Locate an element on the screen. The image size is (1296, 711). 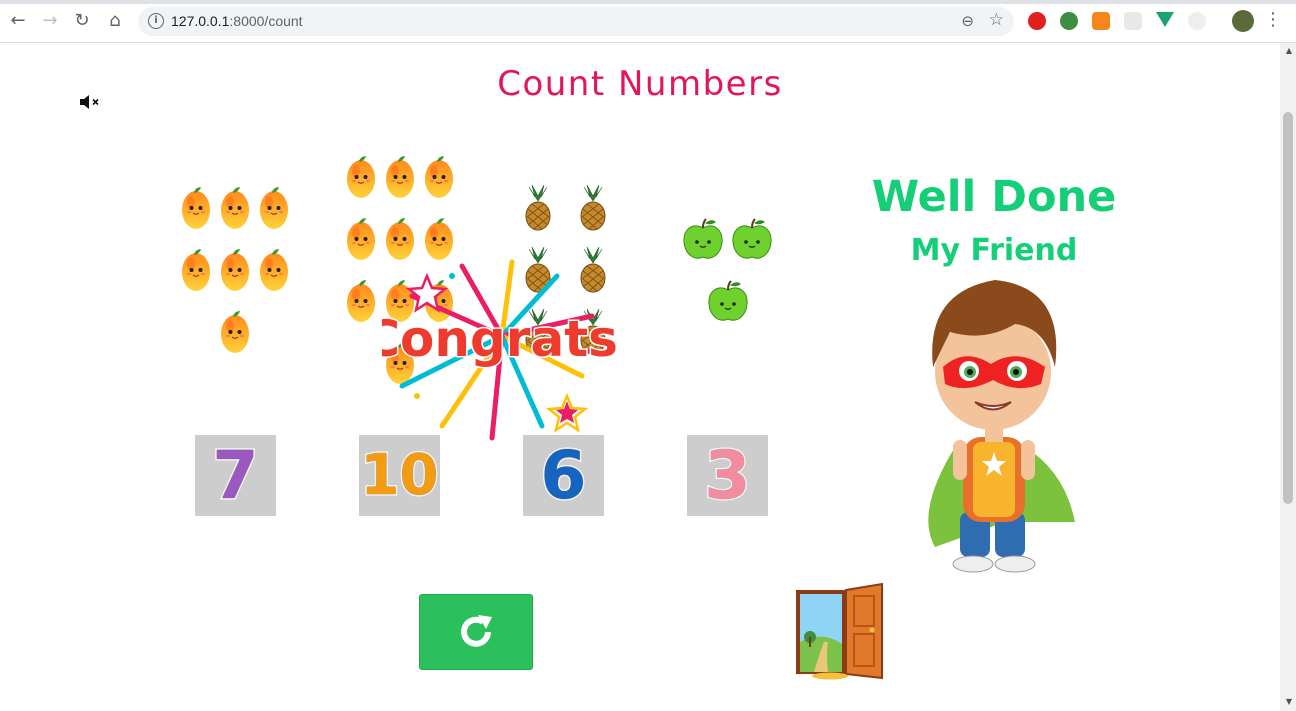
number-label: 6 is located at coordinates (563, 476).